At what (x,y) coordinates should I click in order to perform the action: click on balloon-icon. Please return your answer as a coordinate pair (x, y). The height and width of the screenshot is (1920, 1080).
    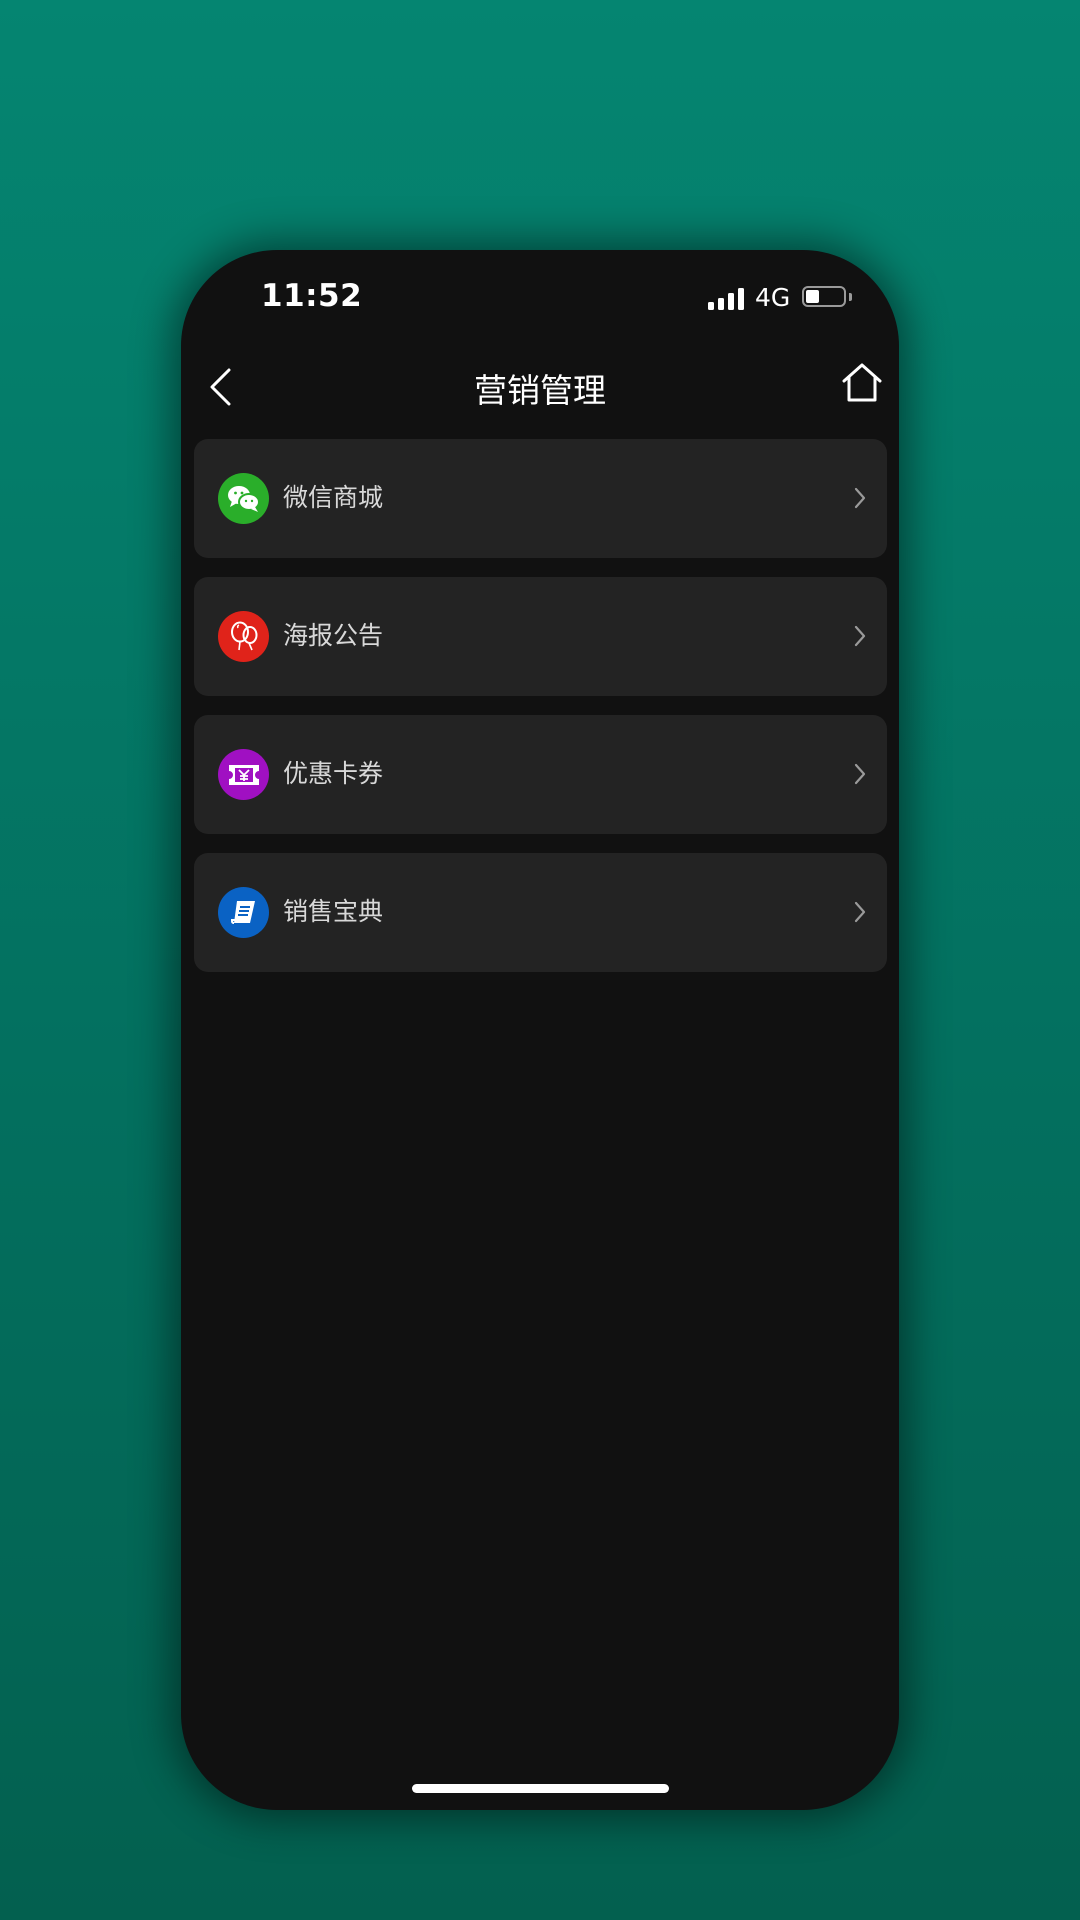
    Looking at the image, I should click on (243, 636).